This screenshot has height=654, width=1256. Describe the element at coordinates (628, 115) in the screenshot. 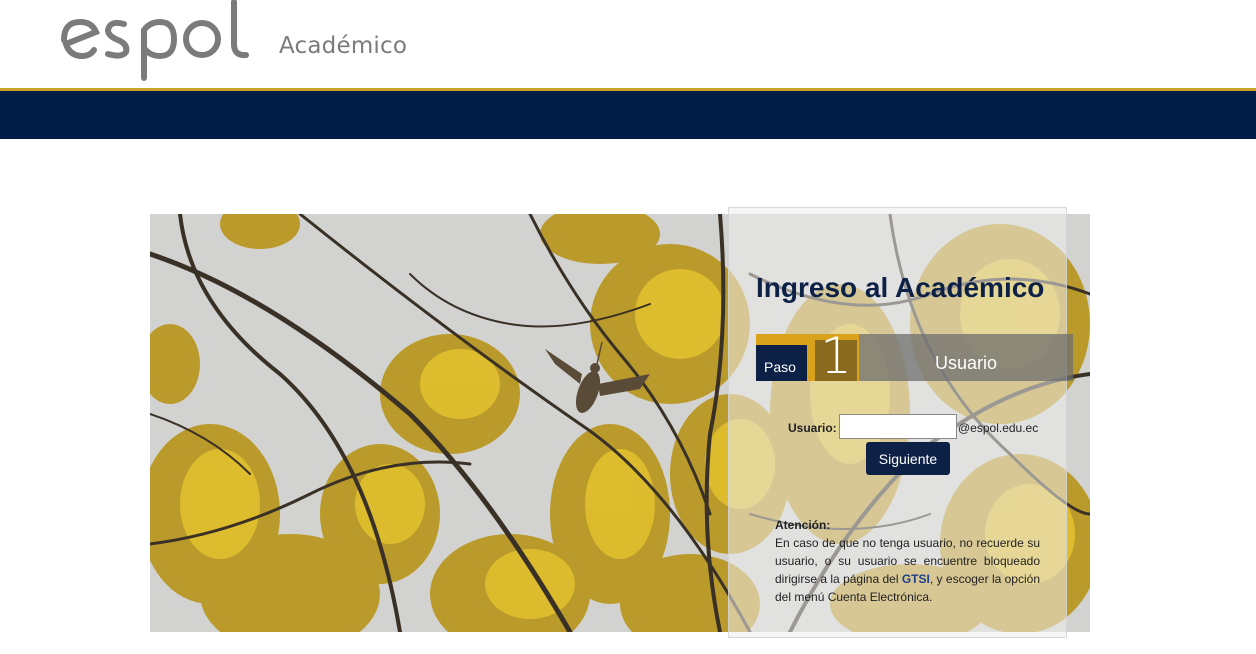

I see `navigation-bar` at that location.